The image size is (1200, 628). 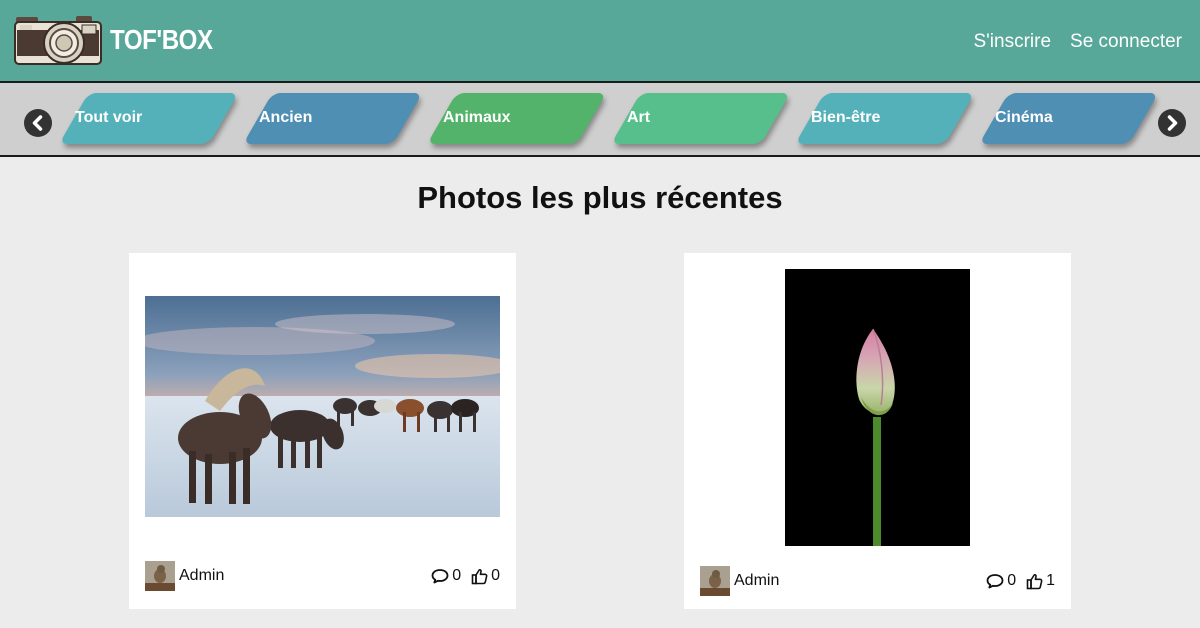 I want to click on likes-count: 0, so click(x=485, y=576).